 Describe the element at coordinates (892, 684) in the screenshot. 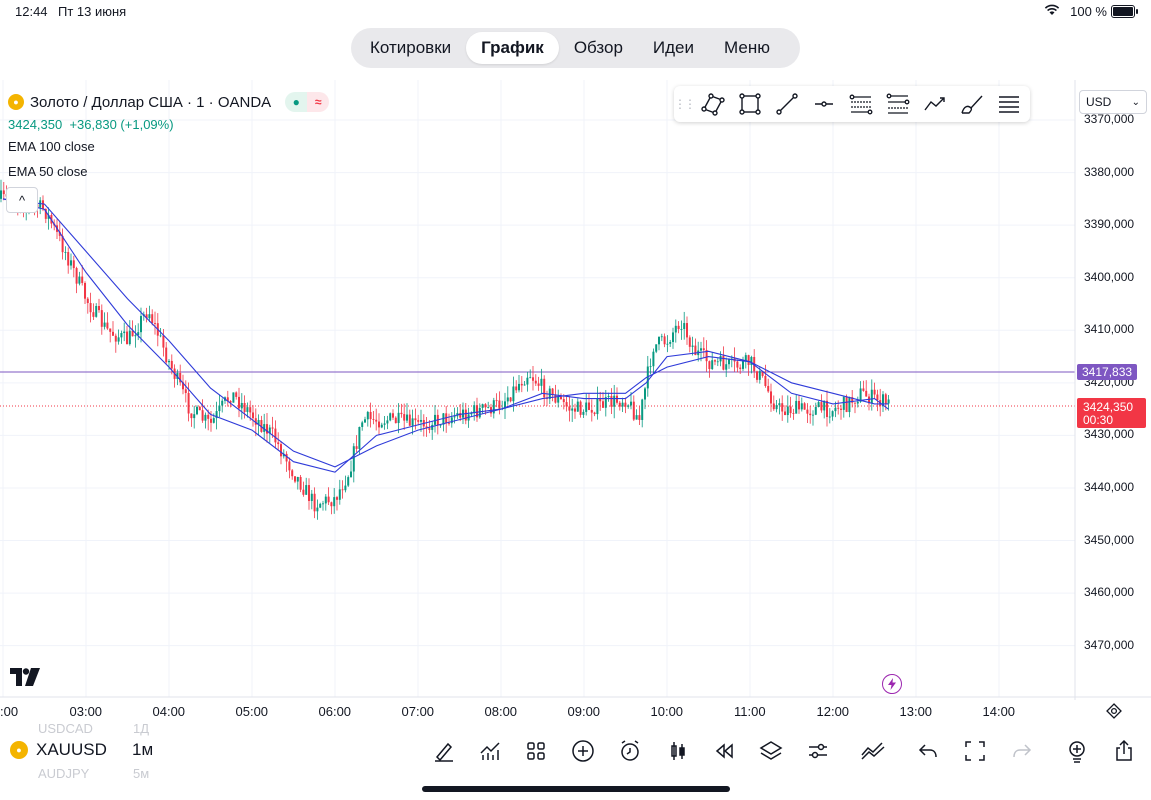

I see `lightning-icon` at that location.